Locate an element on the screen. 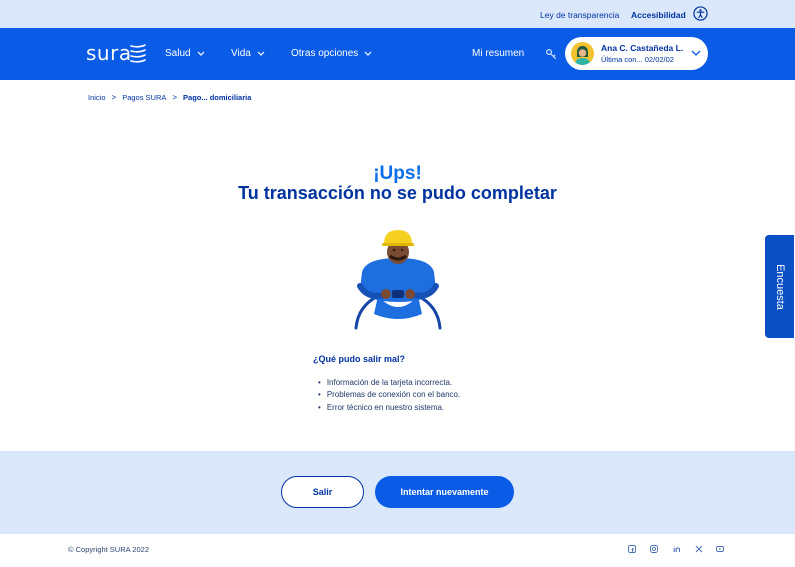 Image resolution: width=795 pixels, height=567 pixels. breadcrumb-current: Pago... domiciliaria is located at coordinates (217, 97).